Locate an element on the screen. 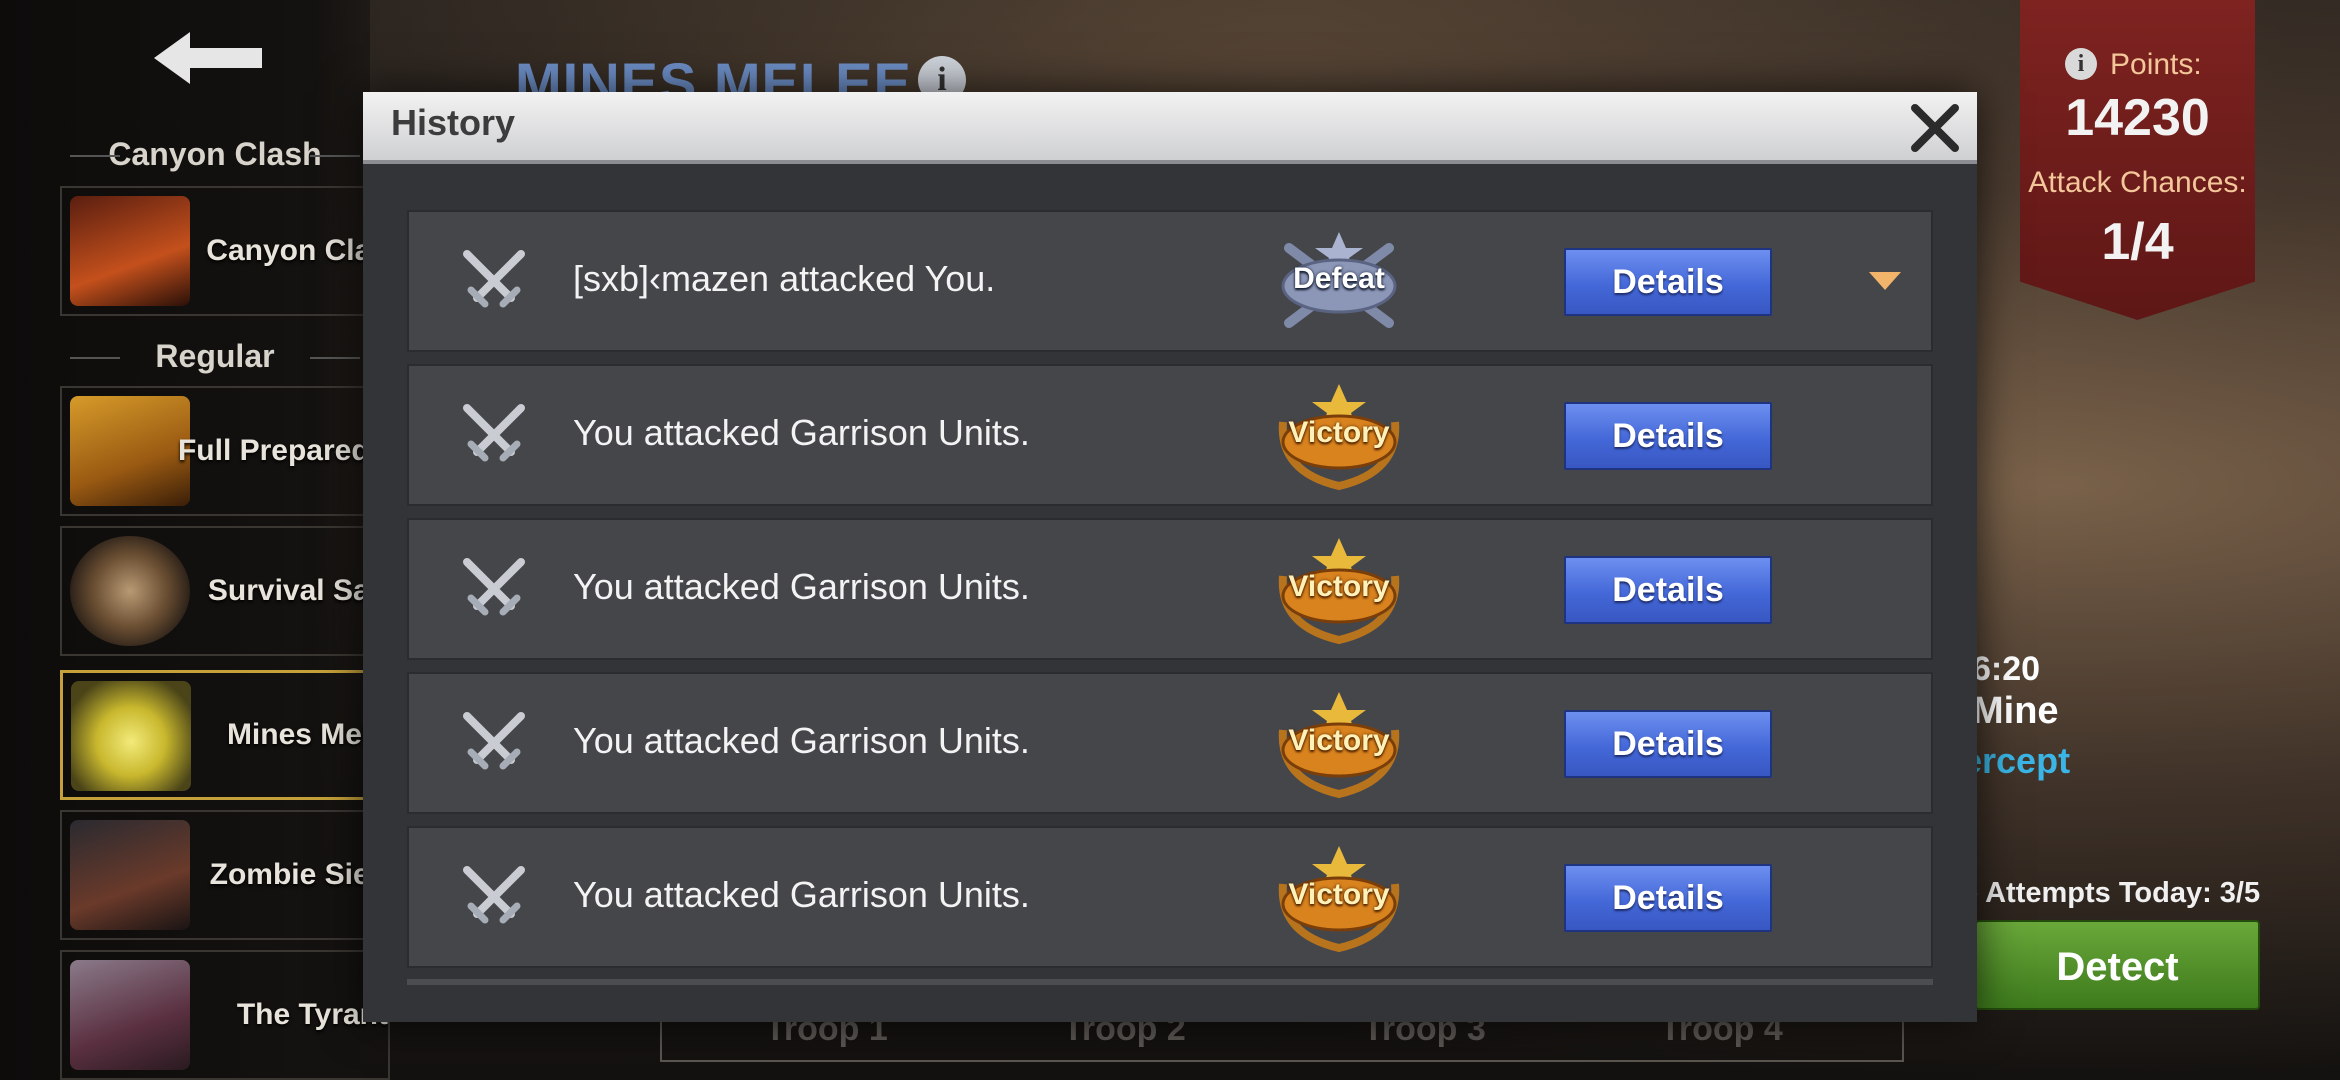 This screenshot has height=1080, width=2340. points-value: 14230 is located at coordinates (2137, 118).